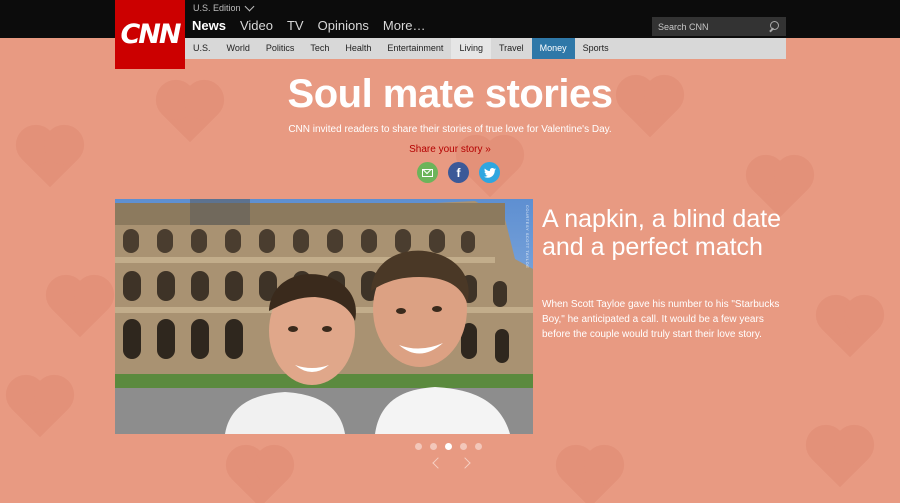 The image size is (900, 503). Describe the element at coordinates (471, 48) in the screenshot. I see `section-living: Living` at that location.